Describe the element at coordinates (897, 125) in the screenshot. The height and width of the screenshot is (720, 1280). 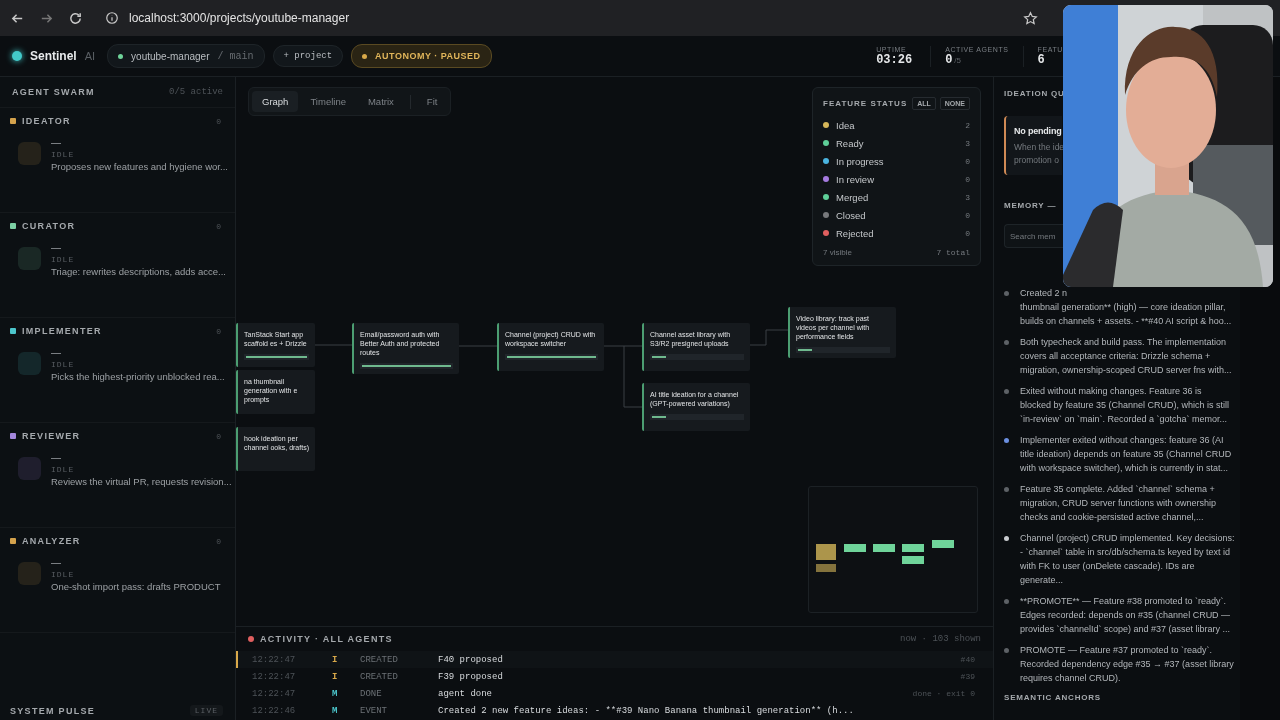
I see `status-label: Idea` at that location.